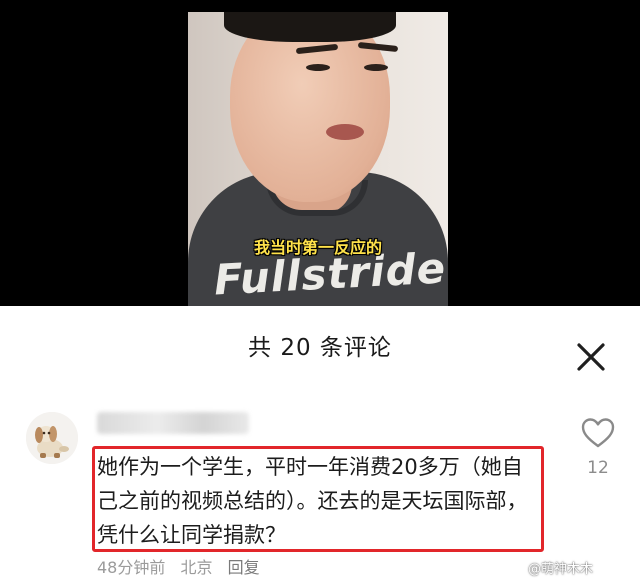  I want to click on plush-toy-icon, so click(52, 438).